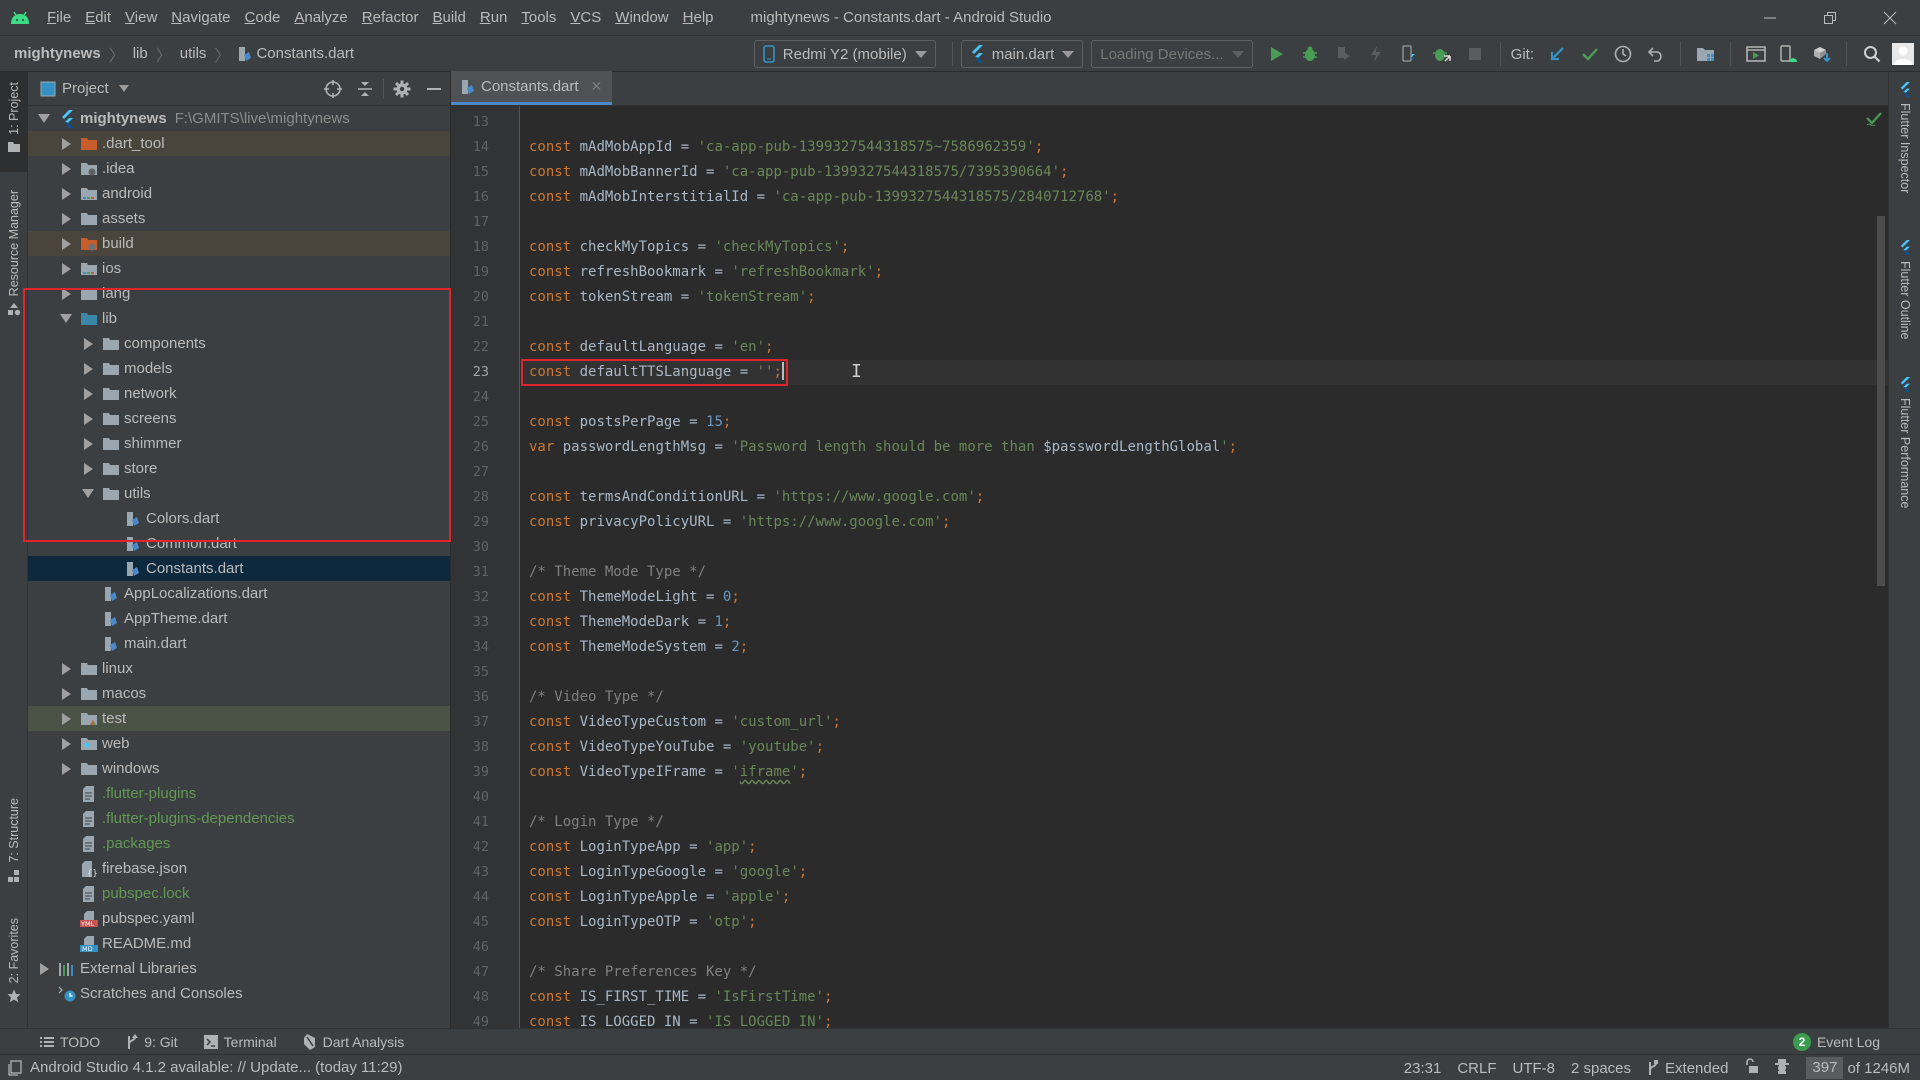 The image size is (1920, 1080). I want to click on tree-item-common-dart: Common.dart, so click(239, 543).